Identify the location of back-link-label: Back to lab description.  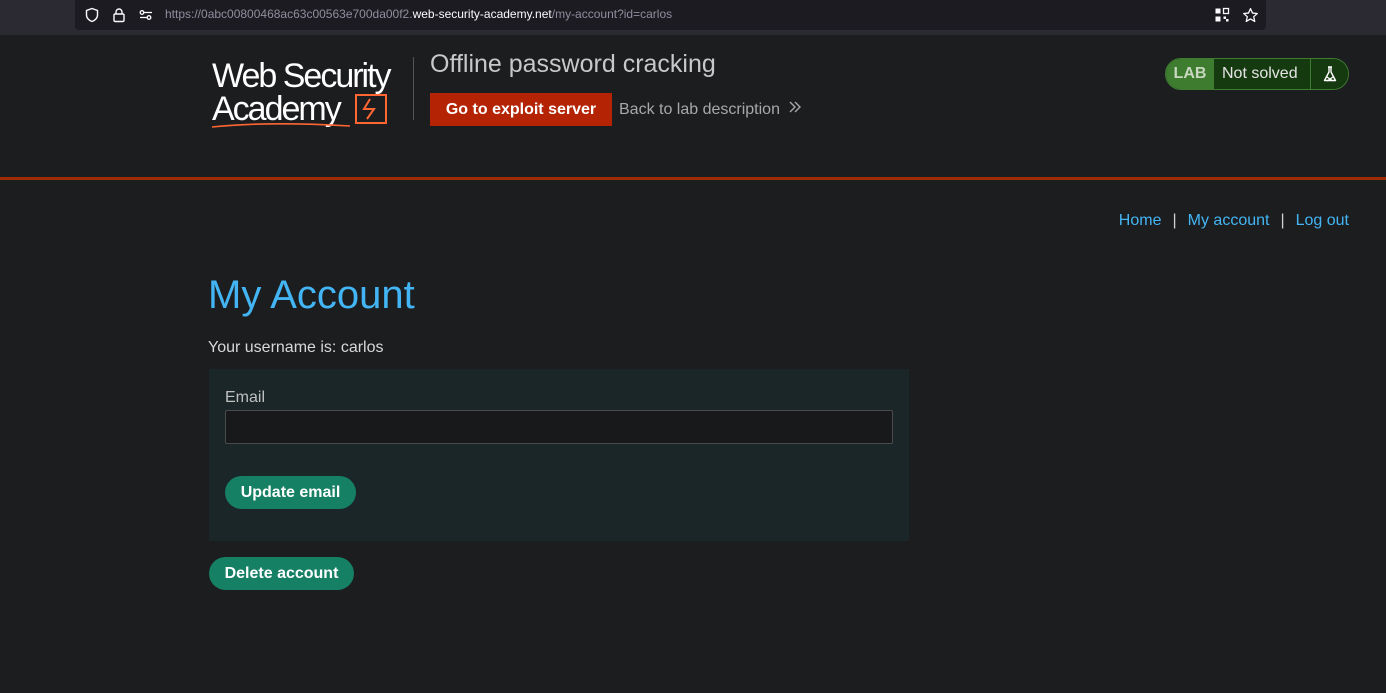
(699, 109).